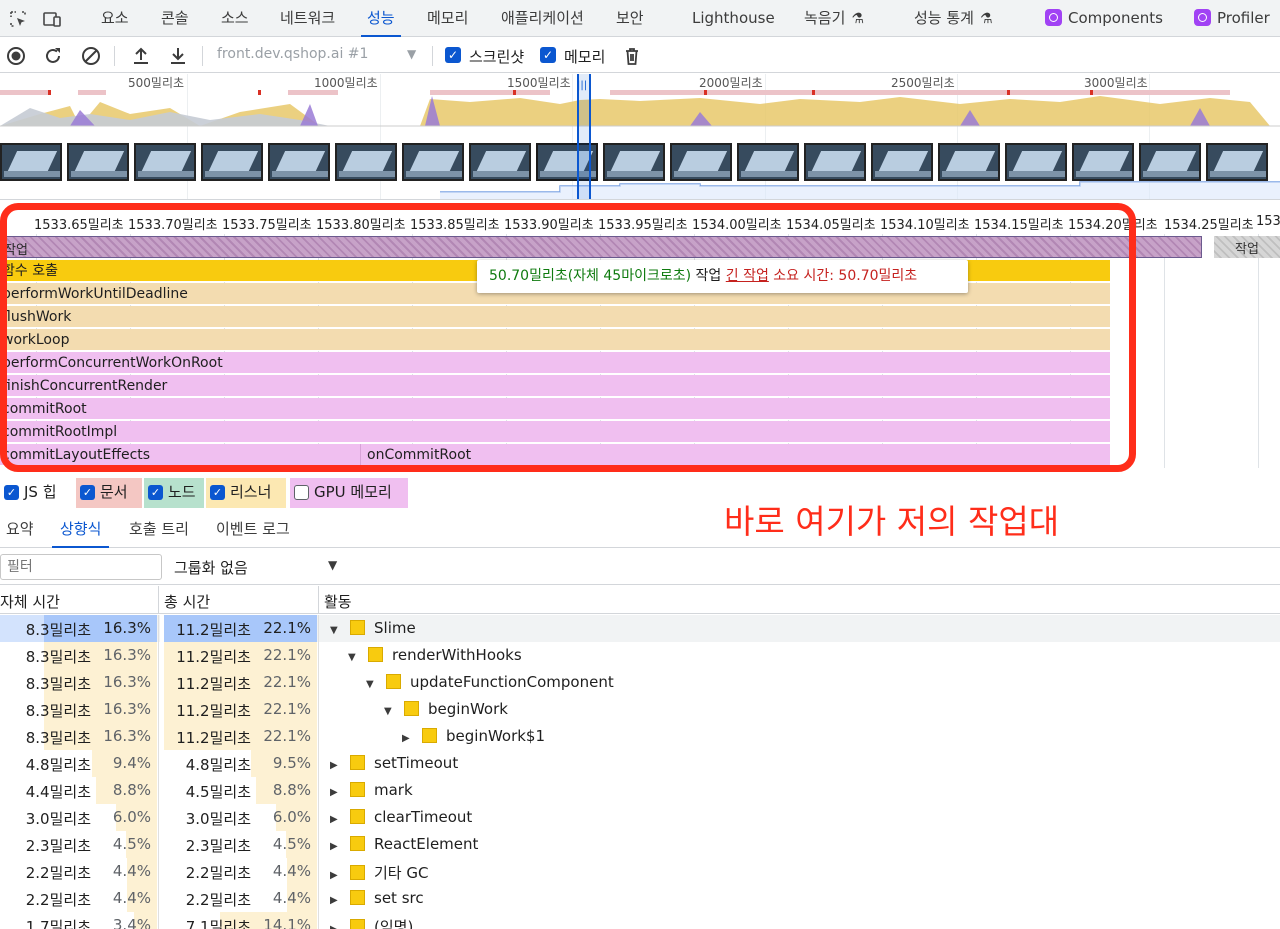 The height and width of the screenshot is (929, 1280). I want to click on table-row: 8.3밀리초 16.3% 11.2밀리초 22.1% ▼ beginWork, so click(640, 709).